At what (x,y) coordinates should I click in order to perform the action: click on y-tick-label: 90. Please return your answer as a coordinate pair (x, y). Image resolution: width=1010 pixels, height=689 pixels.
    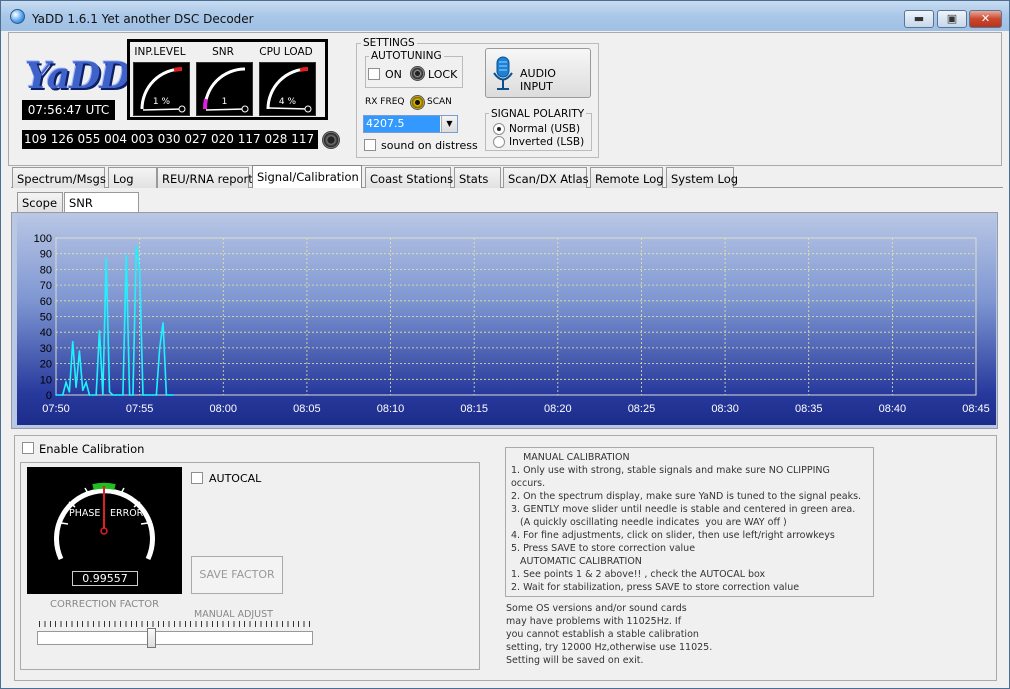
    Looking at the image, I should click on (46, 255).